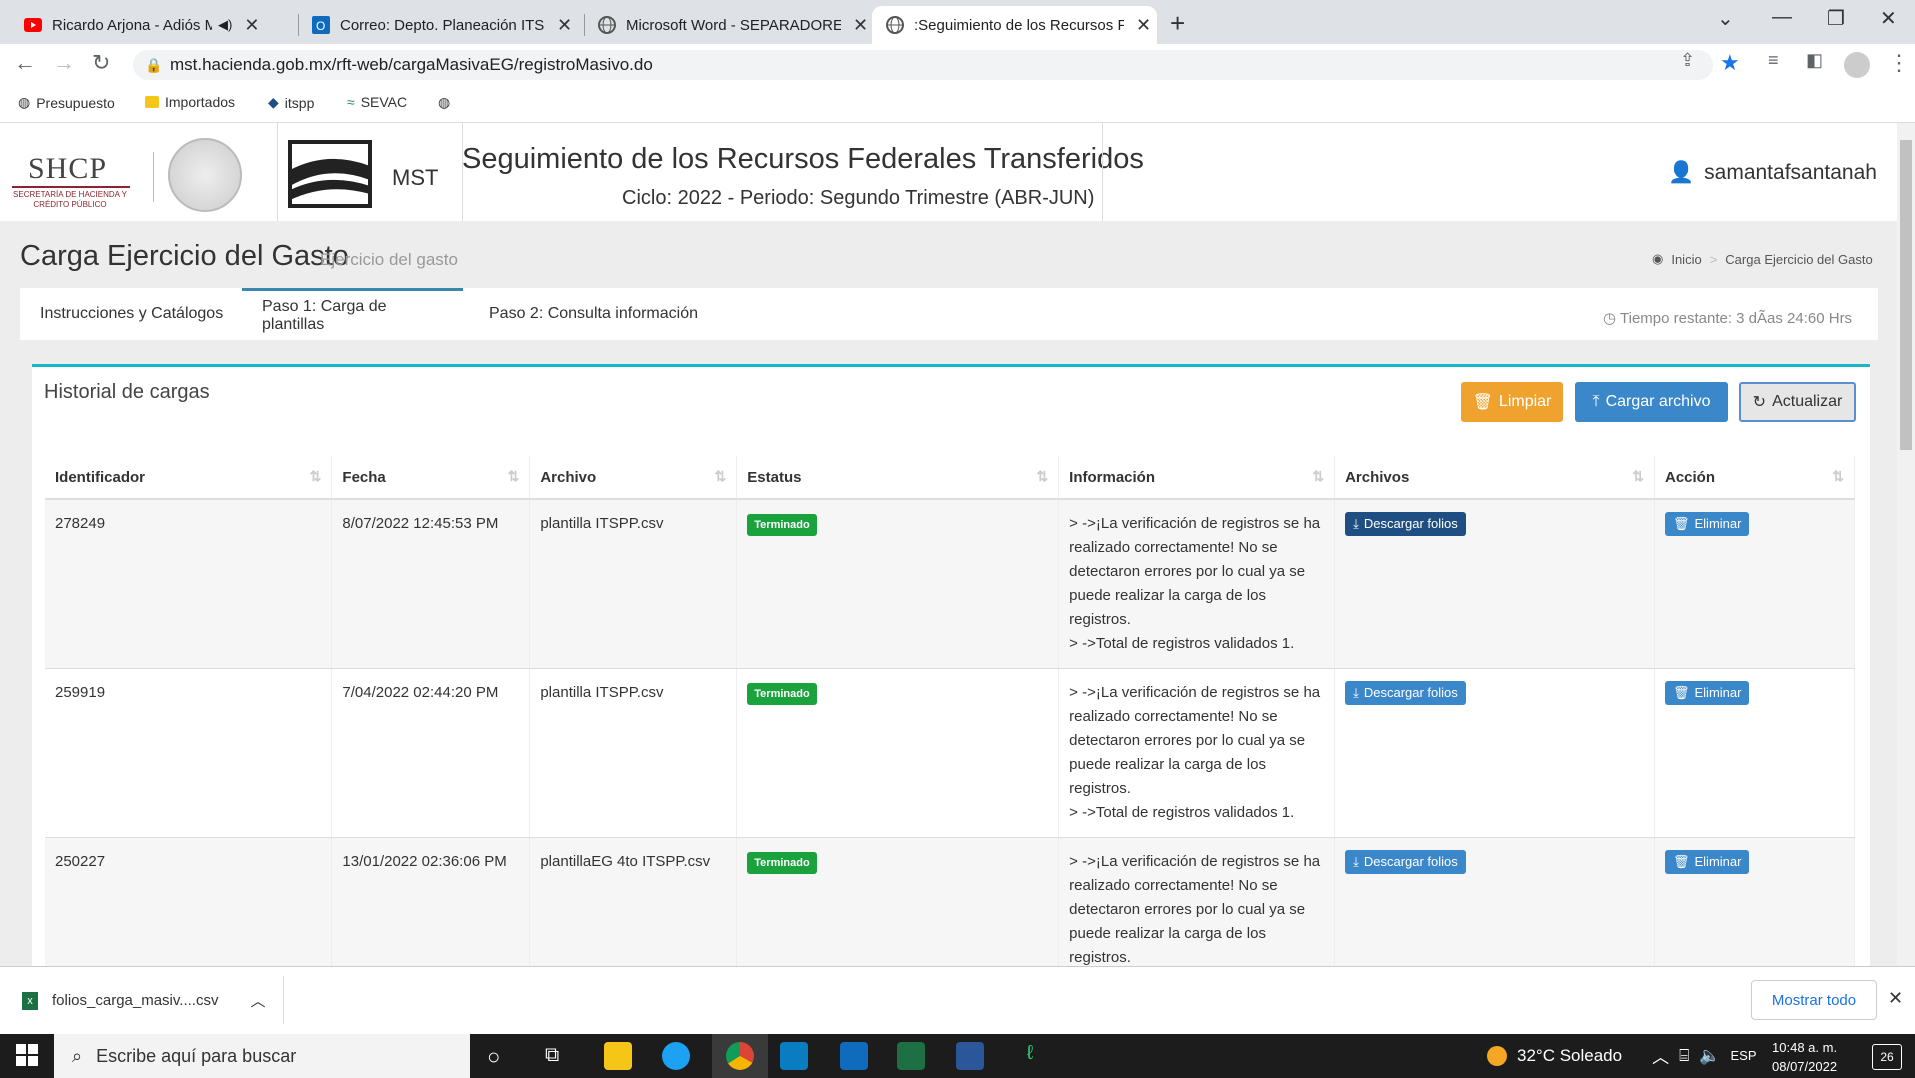  What do you see at coordinates (552, 1055) in the screenshot?
I see `task-view-icon: ⧉` at bounding box center [552, 1055].